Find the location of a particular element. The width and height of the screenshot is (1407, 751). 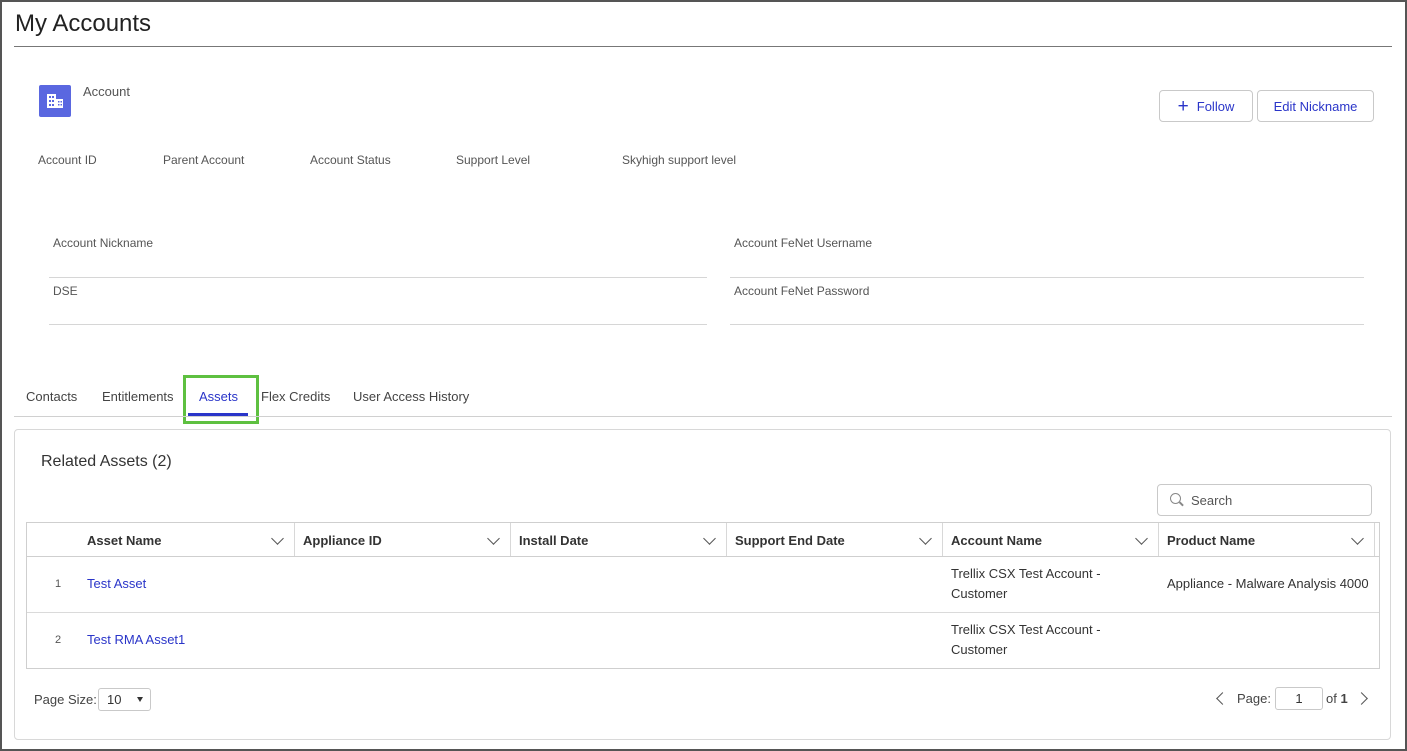

tab-entitlements: Entitlements is located at coordinates (138, 396).